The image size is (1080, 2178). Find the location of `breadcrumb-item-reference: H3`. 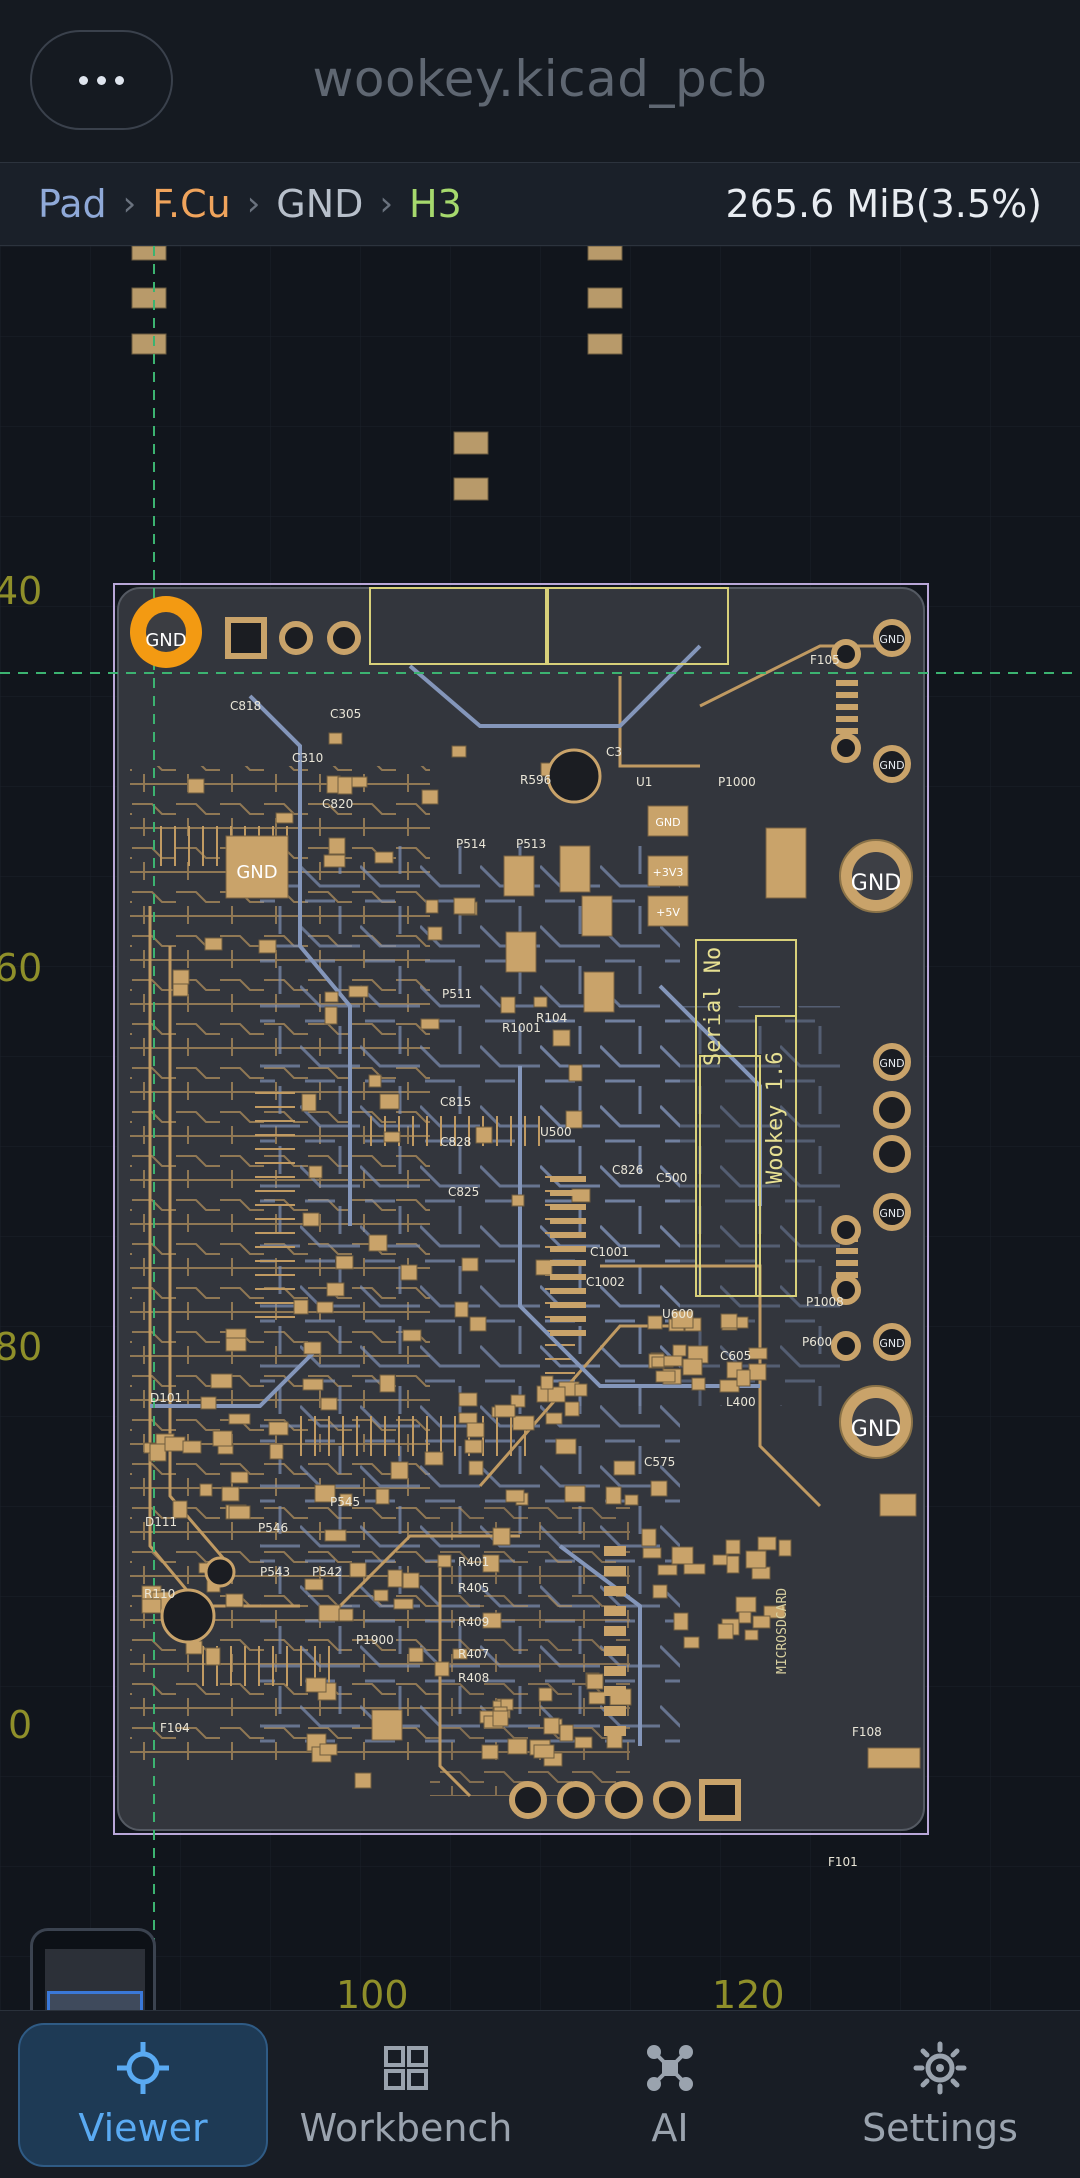

breadcrumb-item-reference: H3 is located at coordinates (435, 204).